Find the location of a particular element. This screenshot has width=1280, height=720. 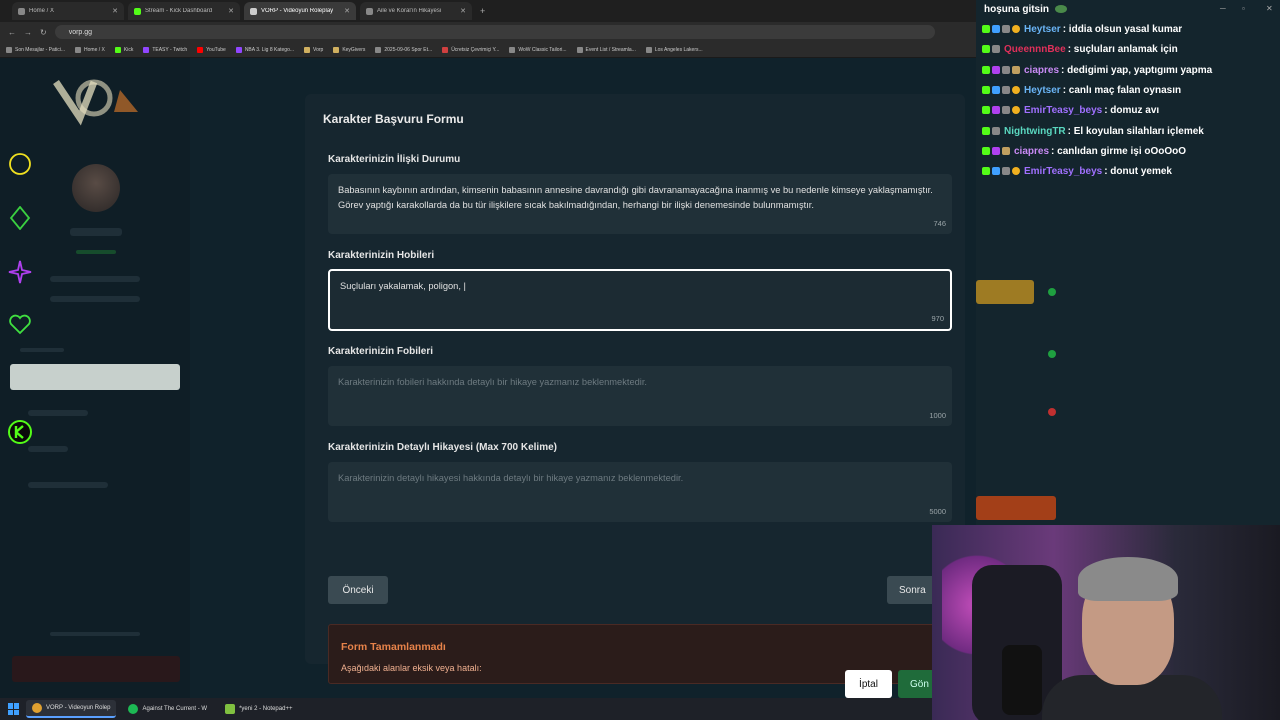

vorp-logo-icon is located at coordinates (253, 11).